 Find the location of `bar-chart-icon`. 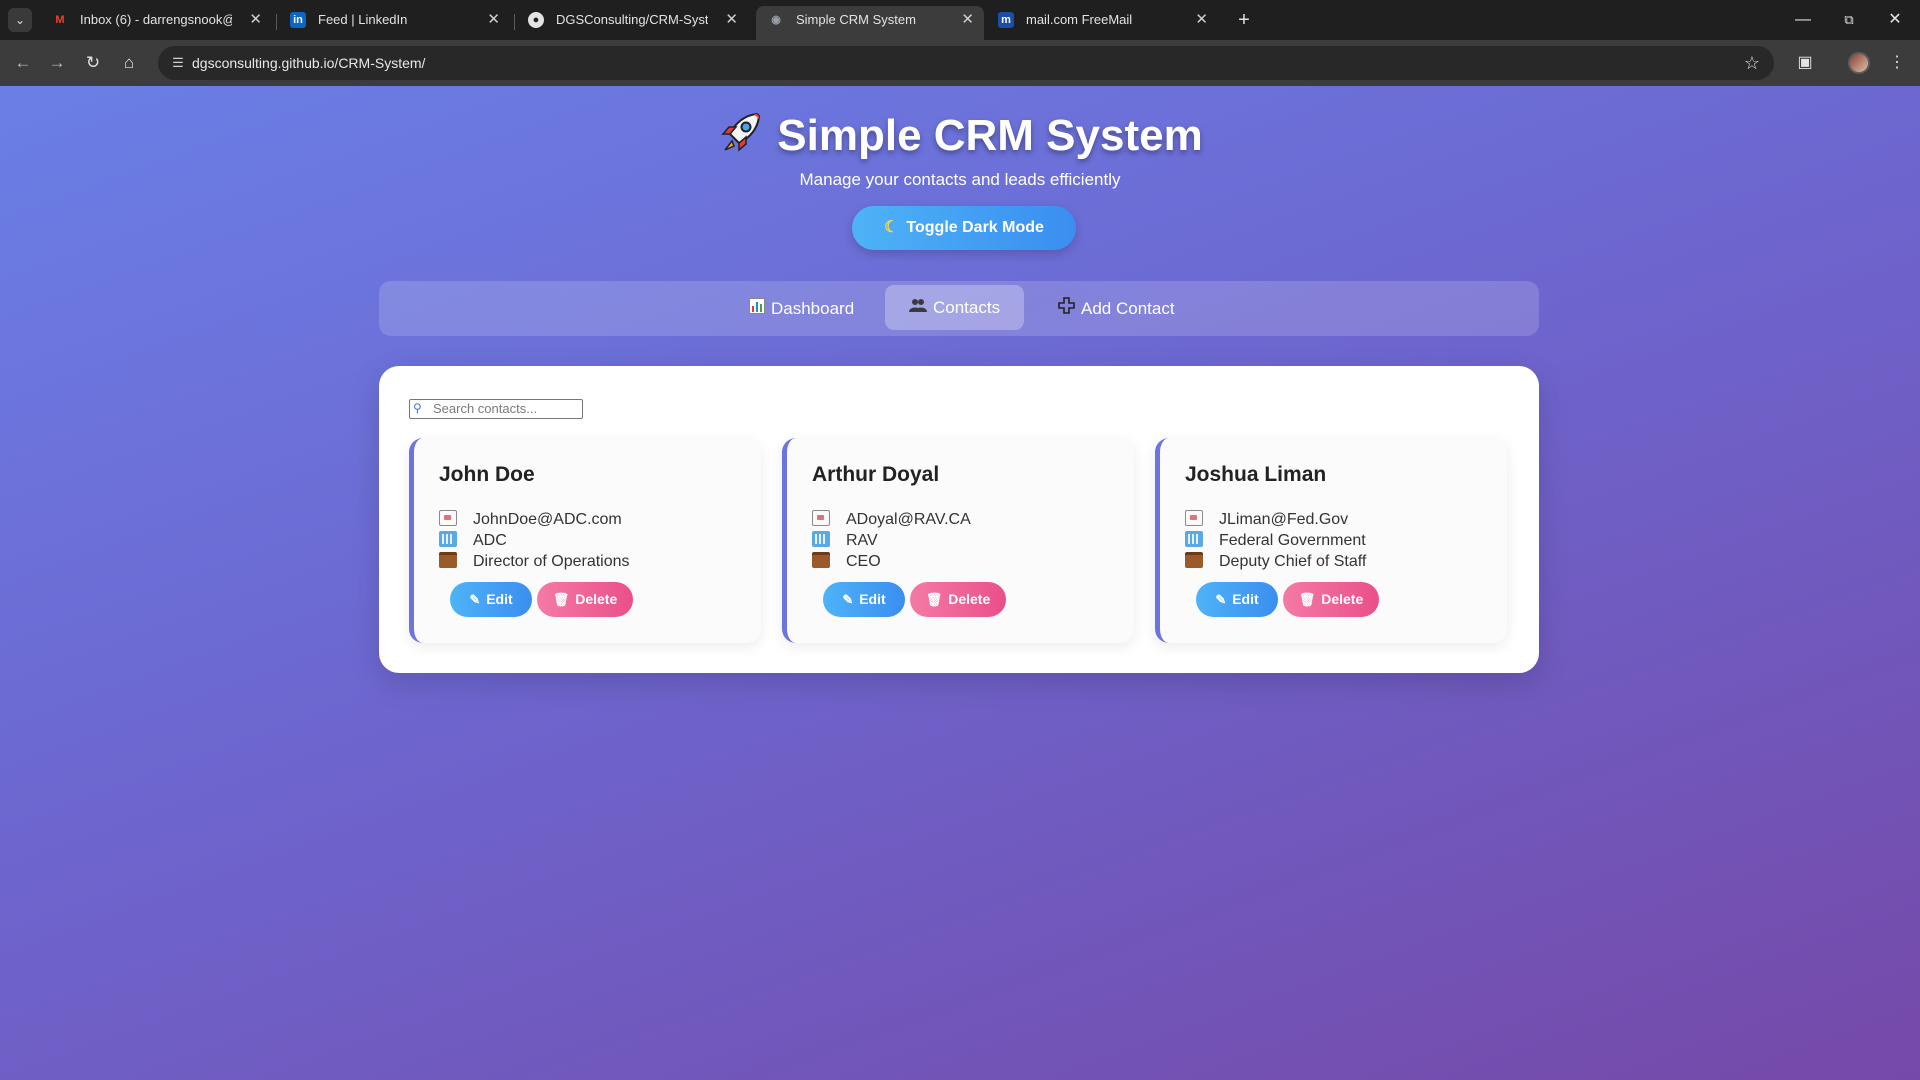

bar-chart-icon is located at coordinates (757, 309).